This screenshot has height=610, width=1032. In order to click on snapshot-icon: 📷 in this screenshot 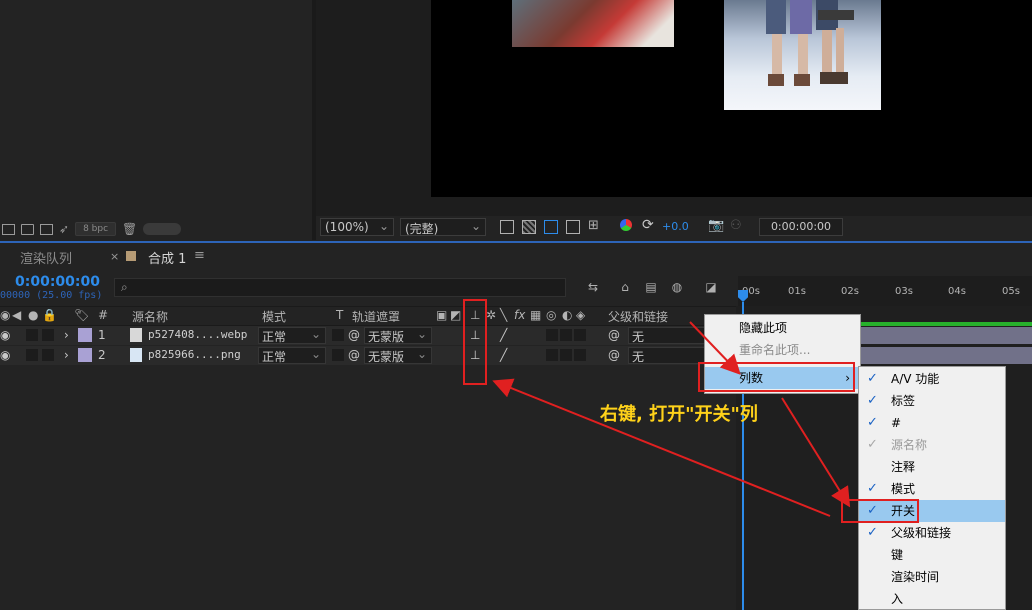, I will do `click(716, 225)`.